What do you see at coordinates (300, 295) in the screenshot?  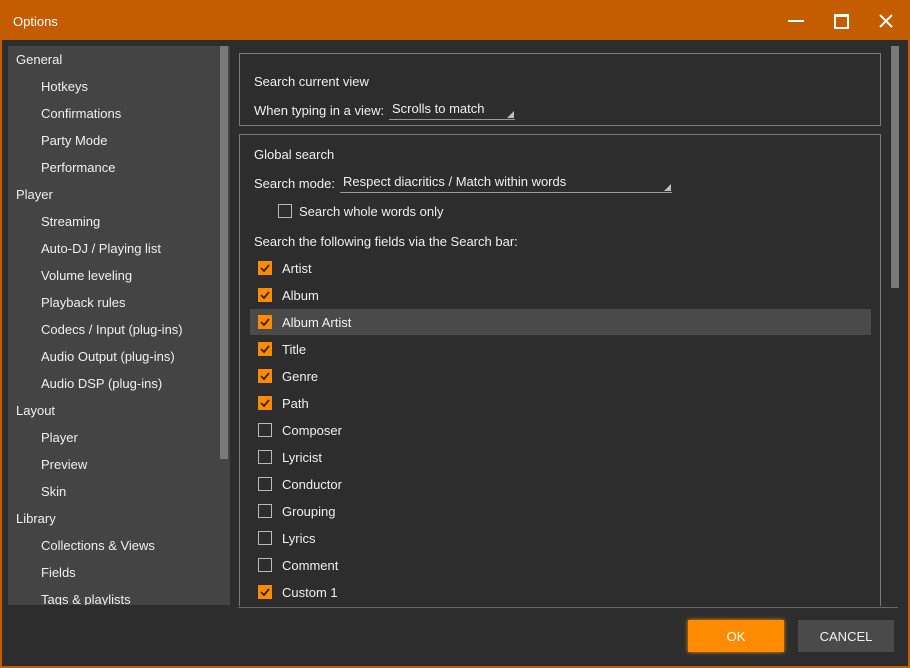 I see `field-label: Album` at bounding box center [300, 295].